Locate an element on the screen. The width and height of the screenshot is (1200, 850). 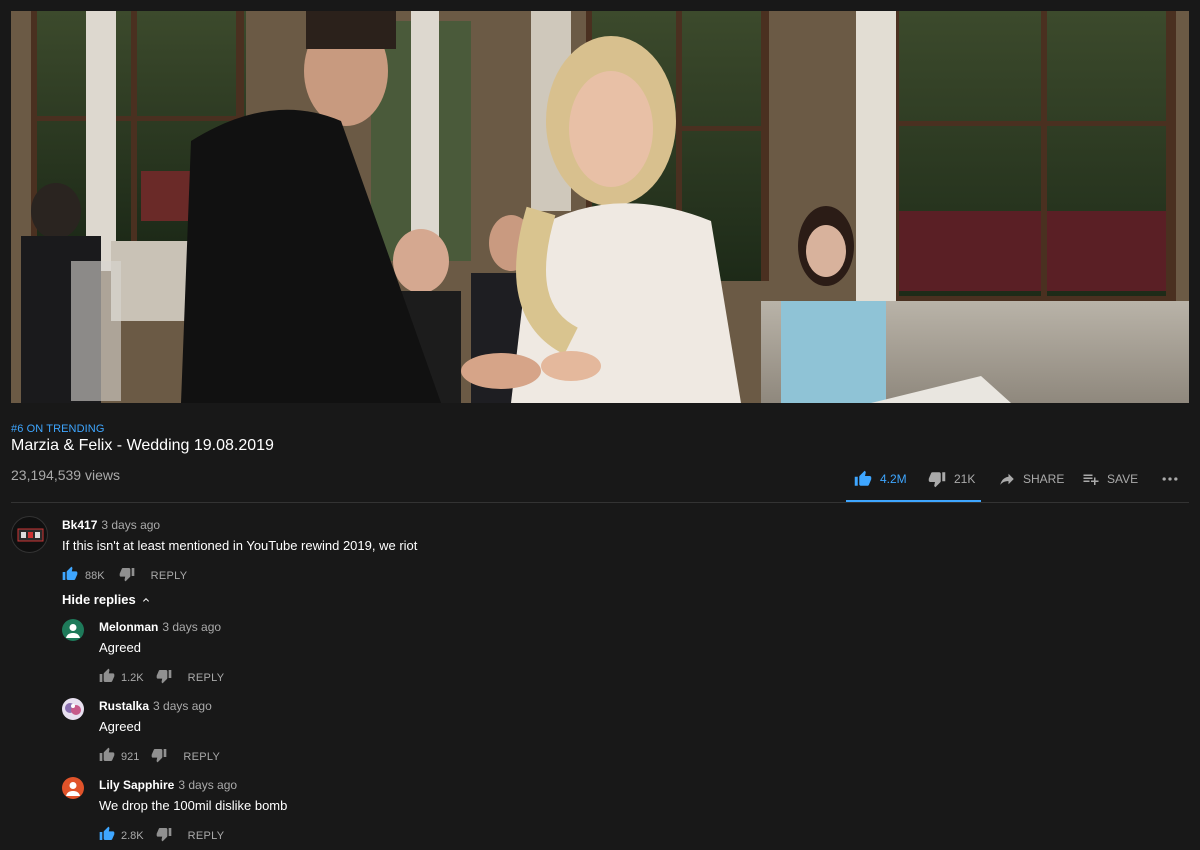
hide-replies-button: Hide replies is located at coordinates (107, 599).